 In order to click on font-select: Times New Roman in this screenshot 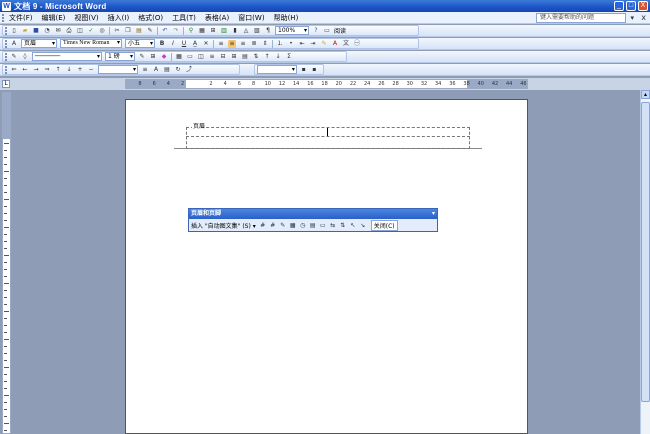, I will do `click(91, 43)`.